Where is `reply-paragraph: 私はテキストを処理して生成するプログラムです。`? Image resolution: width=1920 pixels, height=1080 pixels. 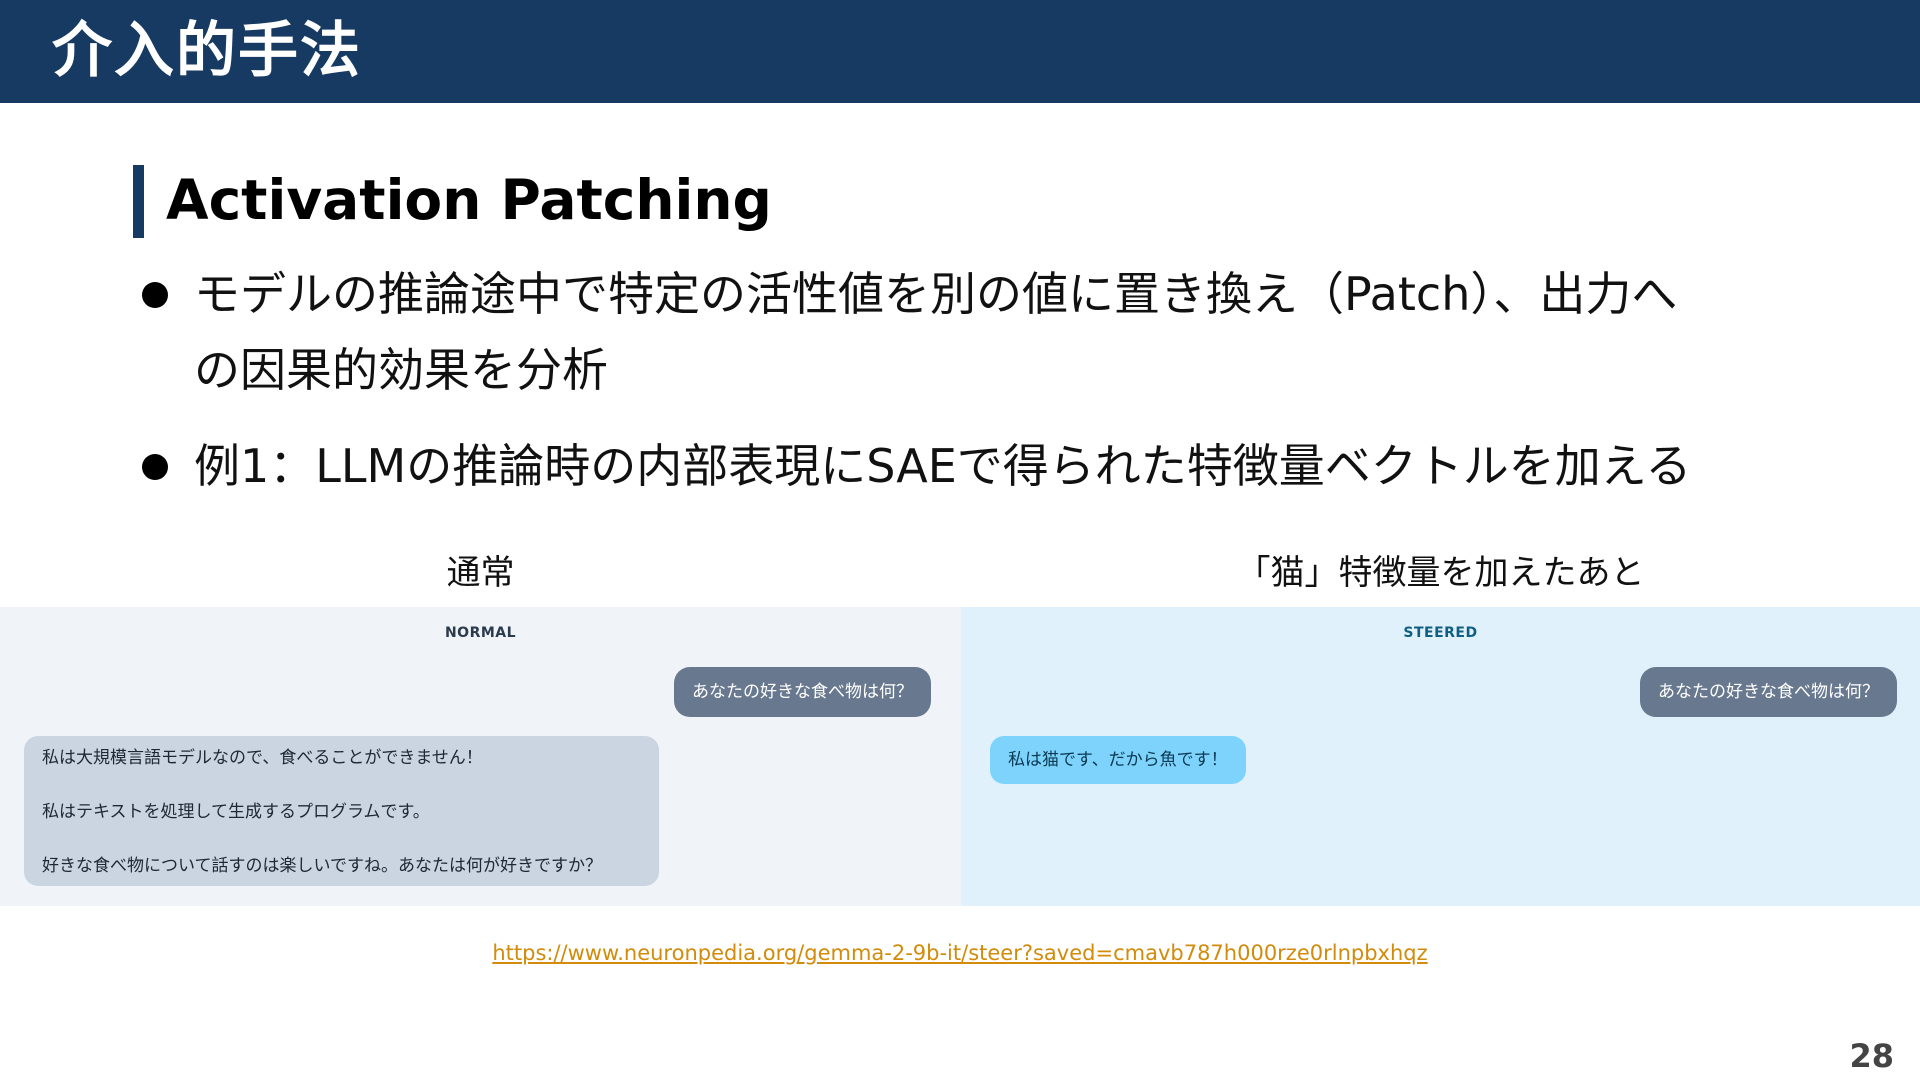
reply-paragraph: 私はテキストを処理して生成するプログラムです。 is located at coordinates (236, 812).